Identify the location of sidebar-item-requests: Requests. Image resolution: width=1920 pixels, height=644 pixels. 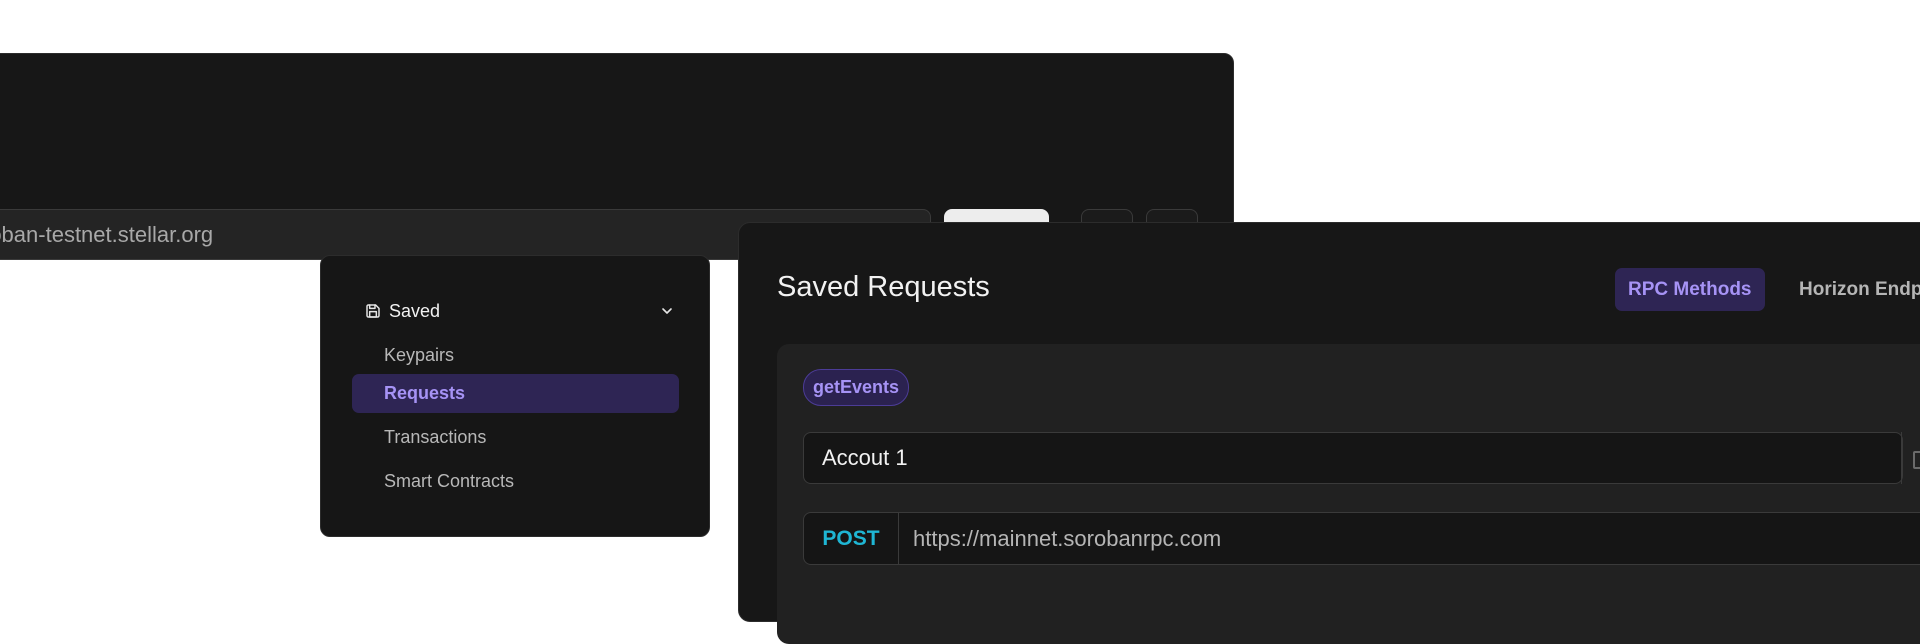
(515, 393).